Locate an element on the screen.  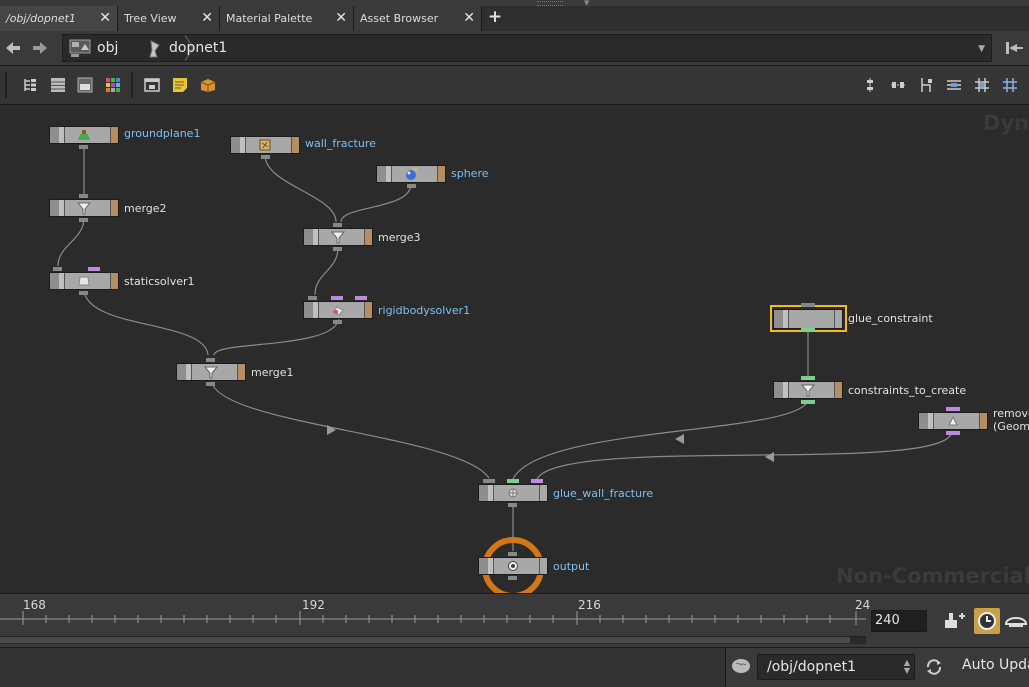
node-merge1 is located at coordinates (211, 372).